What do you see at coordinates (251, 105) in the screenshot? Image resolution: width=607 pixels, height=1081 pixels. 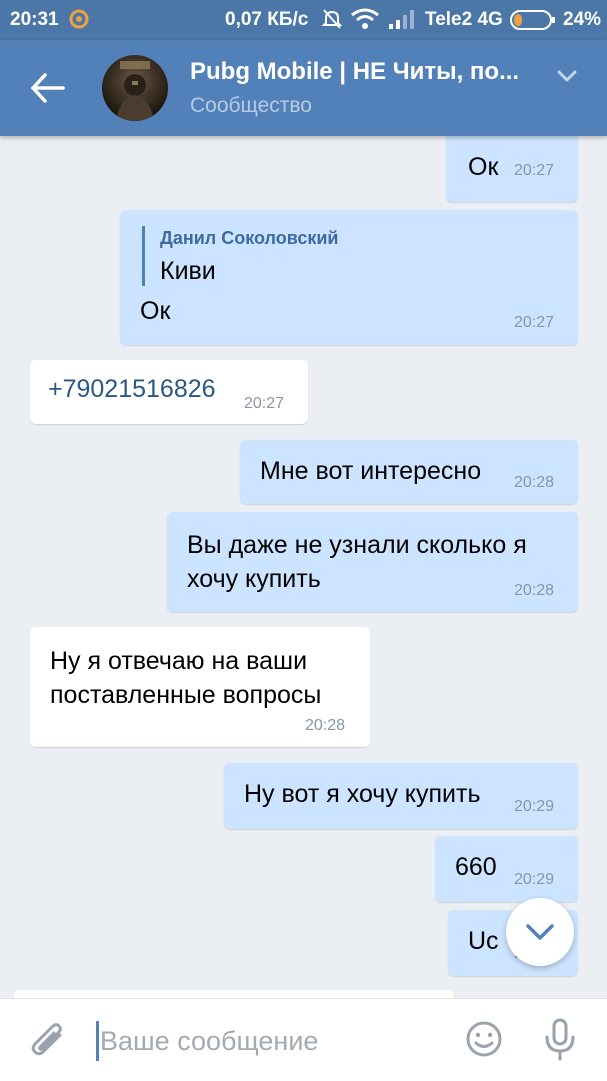 I see `chat-subtitle: Сообщество` at bounding box center [251, 105].